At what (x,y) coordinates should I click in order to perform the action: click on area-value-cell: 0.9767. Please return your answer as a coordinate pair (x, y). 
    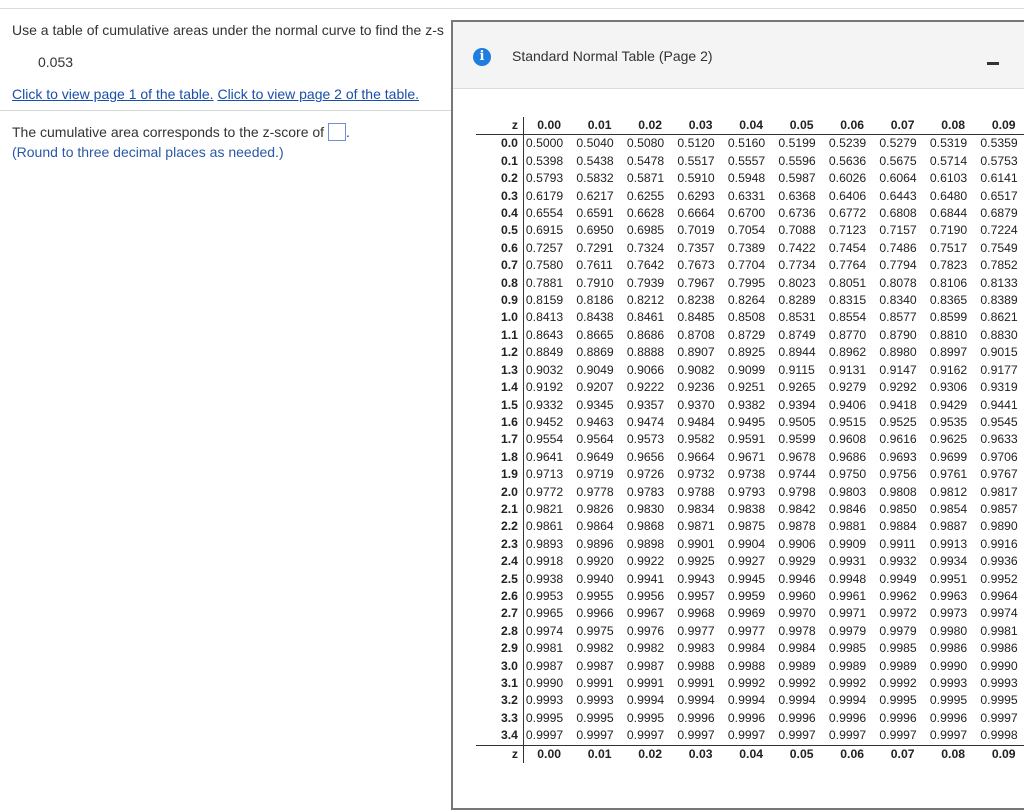
    Looking at the image, I should click on (999, 474).